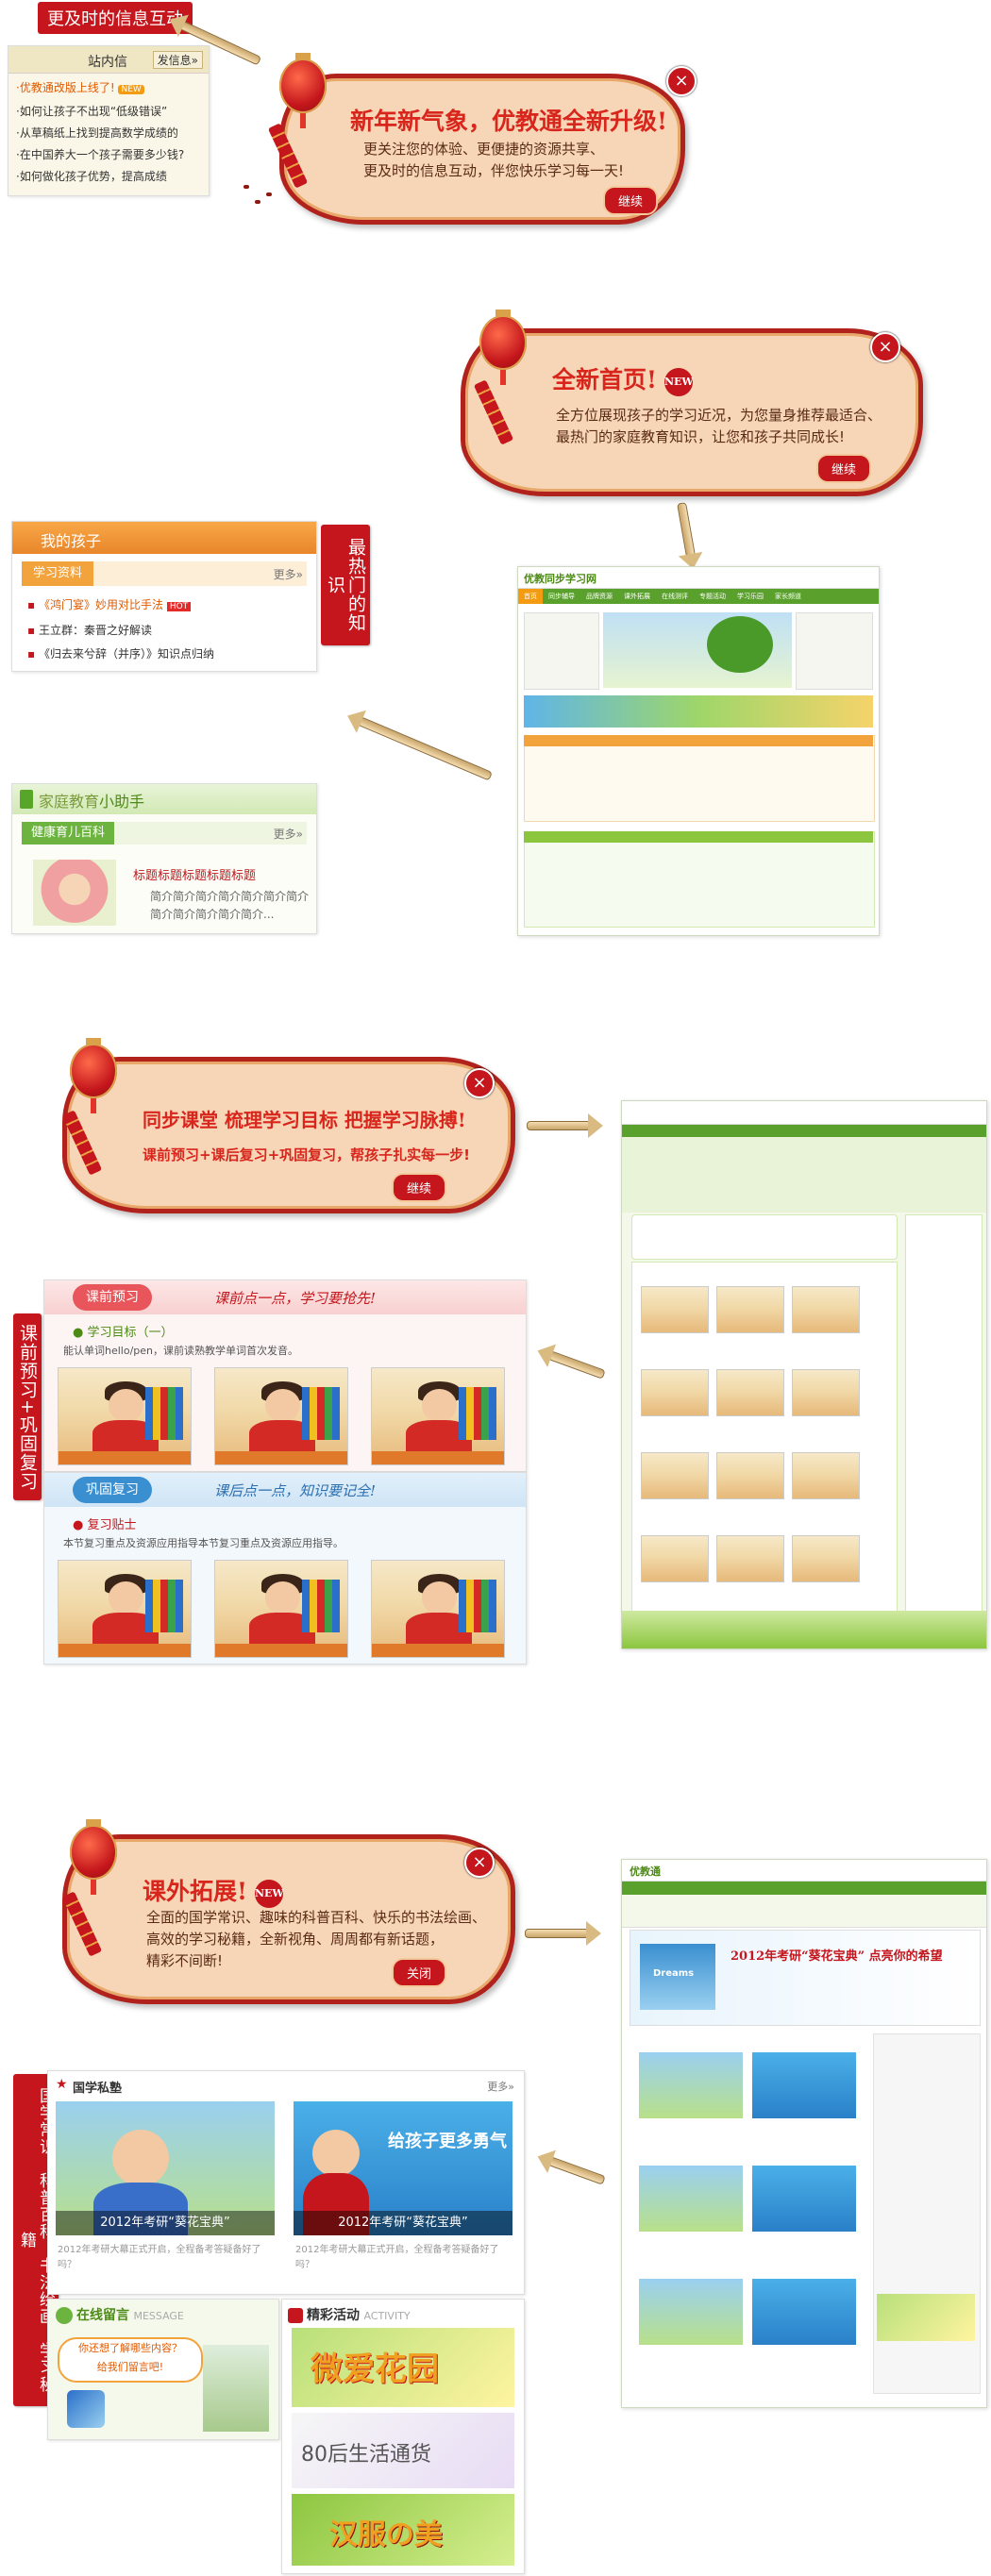  I want to click on brand-logo: 优教同步学习网, so click(560, 579).